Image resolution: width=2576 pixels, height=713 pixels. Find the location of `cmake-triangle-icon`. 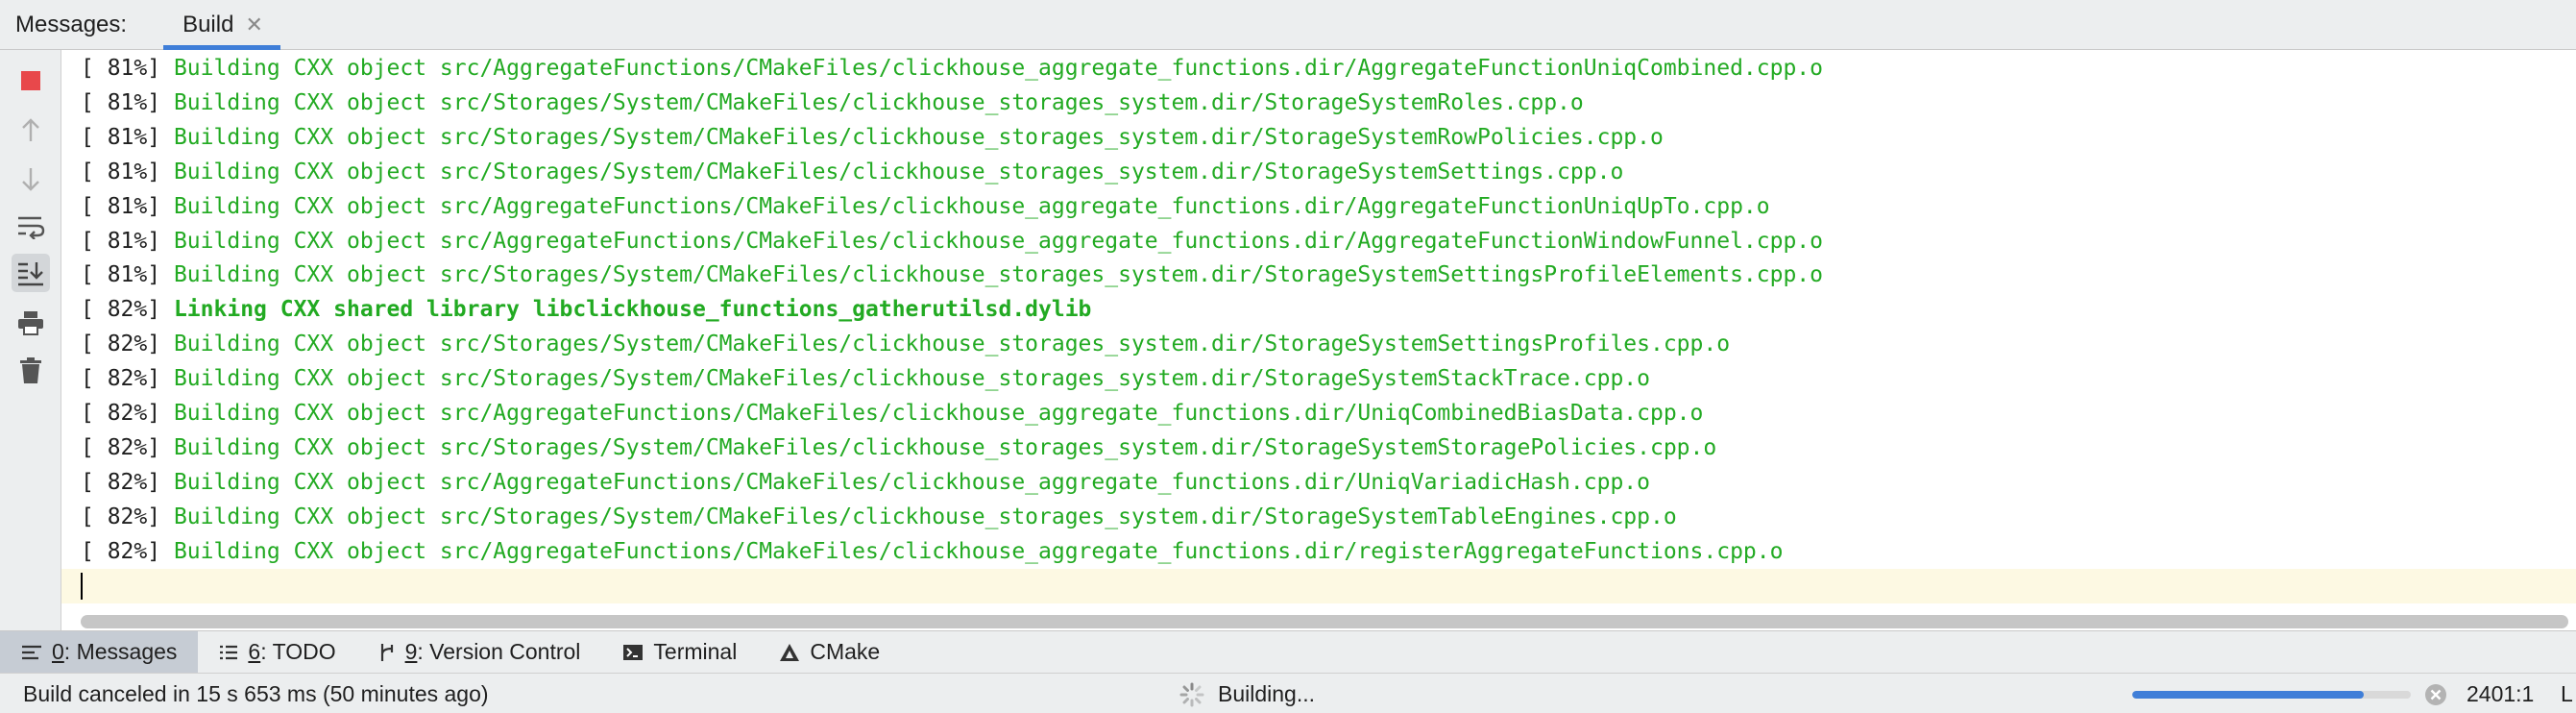

cmake-triangle-icon is located at coordinates (789, 652).